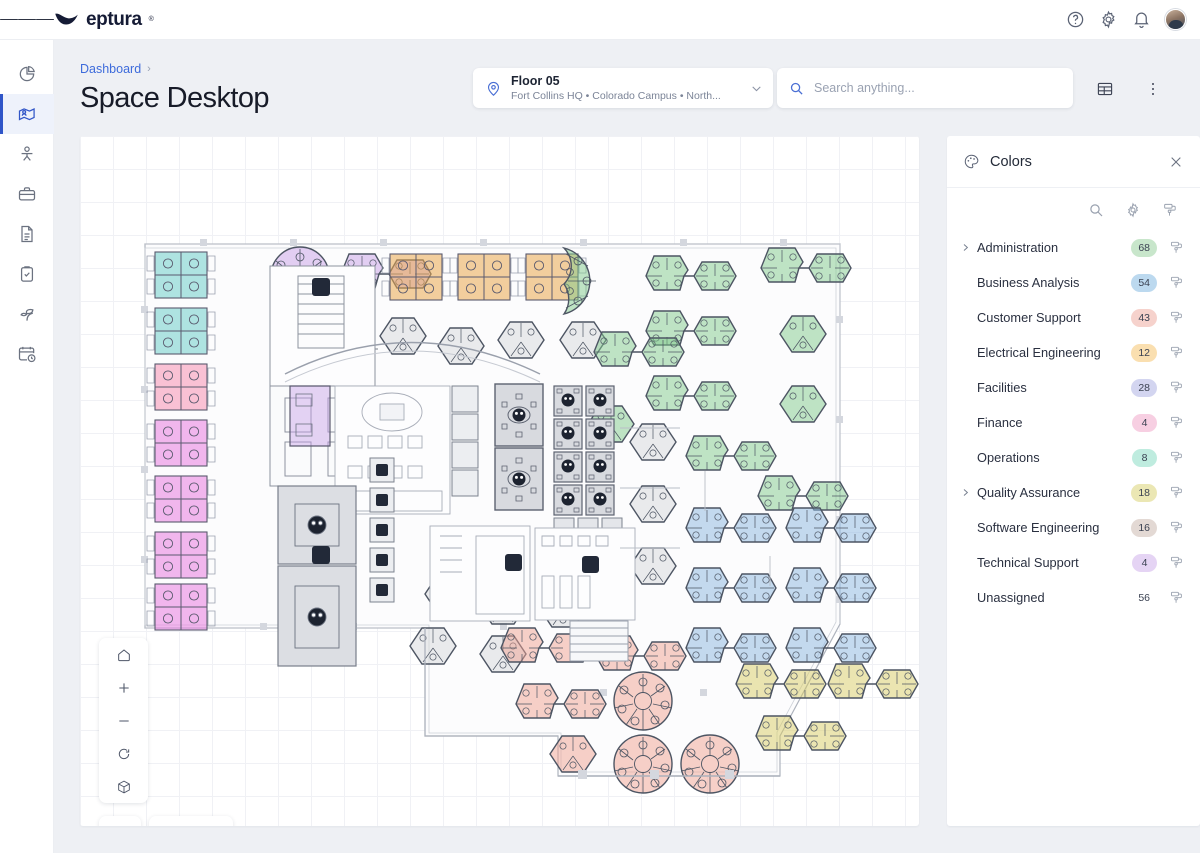  I want to click on color-list-item-label: Operations, so click(1008, 457).